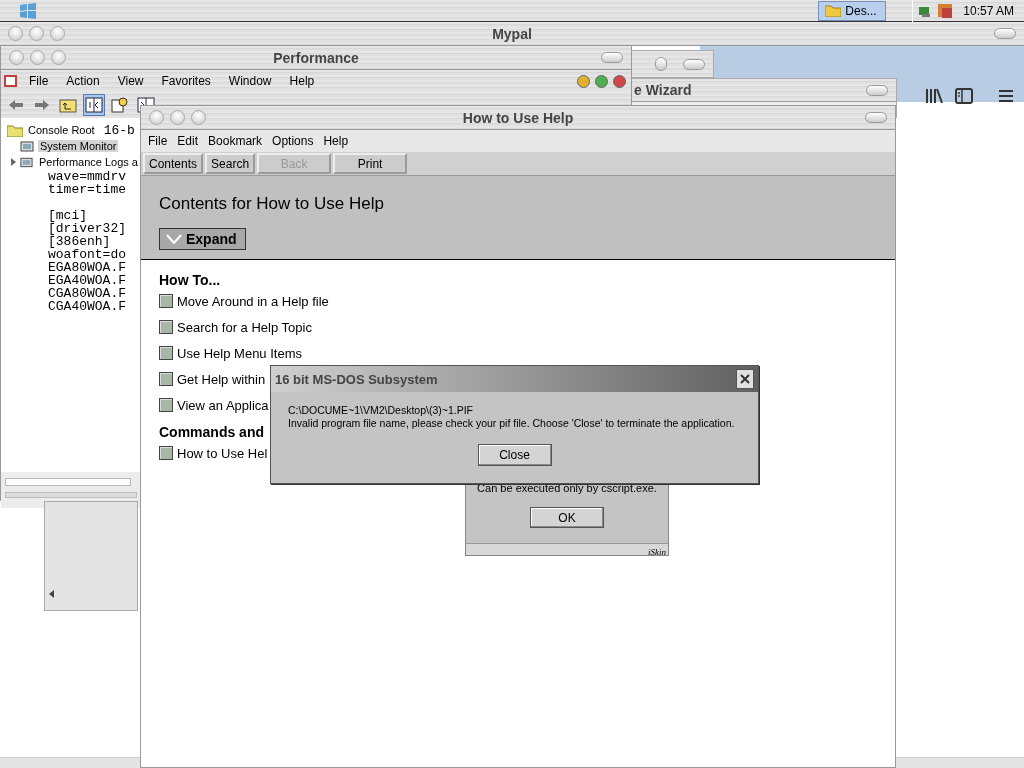 This screenshot has height=768, width=1024. What do you see at coordinates (51, 594) in the screenshot?
I see `scroll-left-icon` at bounding box center [51, 594].